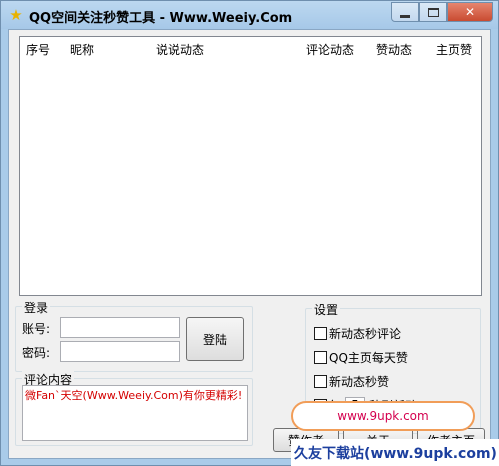 The width and height of the screenshot is (499, 466). I want to click on comment-textarea: 微Fan`天空(Www.Weeiy.Com)有你更精彩!, so click(135, 413).